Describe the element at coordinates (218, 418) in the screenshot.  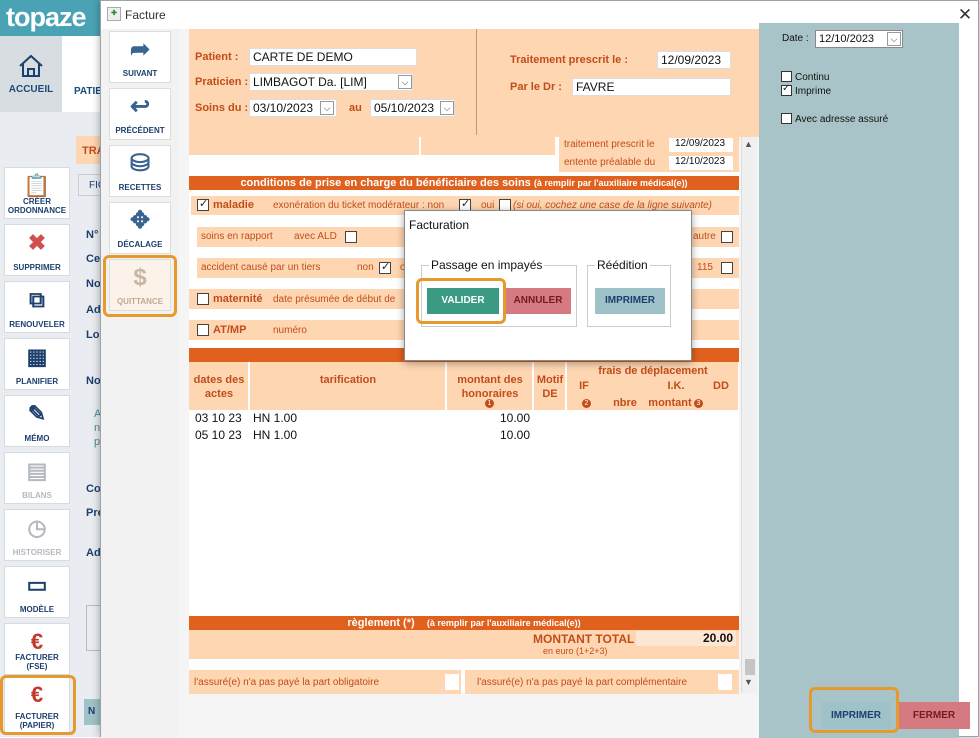
I see `act-date: 03 10 23` at that location.